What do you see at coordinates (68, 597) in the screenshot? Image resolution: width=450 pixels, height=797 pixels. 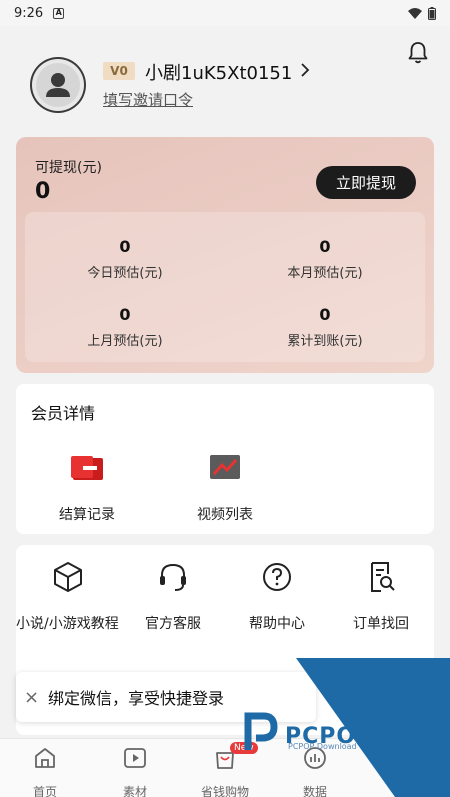 I see `tool-novel-game-tutorial: 小说/小游戏教程` at bounding box center [68, 597].